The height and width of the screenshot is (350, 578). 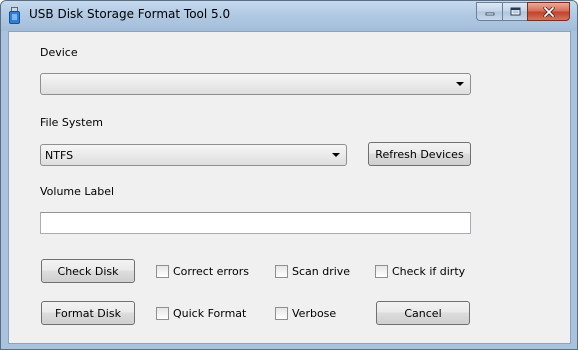 I want to click on maximize-icon, so click(x=515, y=11).